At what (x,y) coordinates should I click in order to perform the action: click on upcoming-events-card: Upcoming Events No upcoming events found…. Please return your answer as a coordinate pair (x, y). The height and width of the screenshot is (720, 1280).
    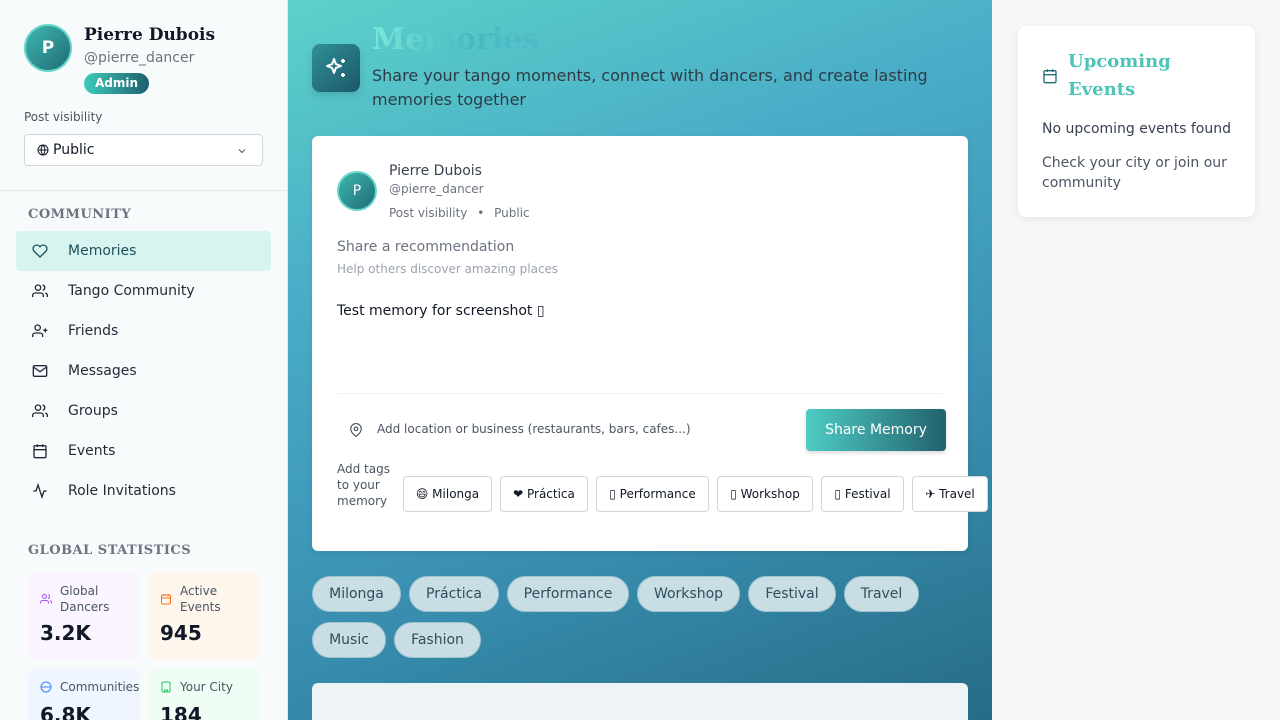
    Looking at the image, I should click on (1136, 121).